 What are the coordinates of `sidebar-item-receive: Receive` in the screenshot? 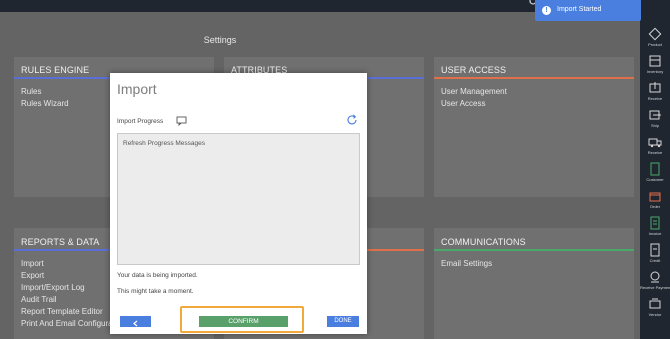 It's located at (655, 92).